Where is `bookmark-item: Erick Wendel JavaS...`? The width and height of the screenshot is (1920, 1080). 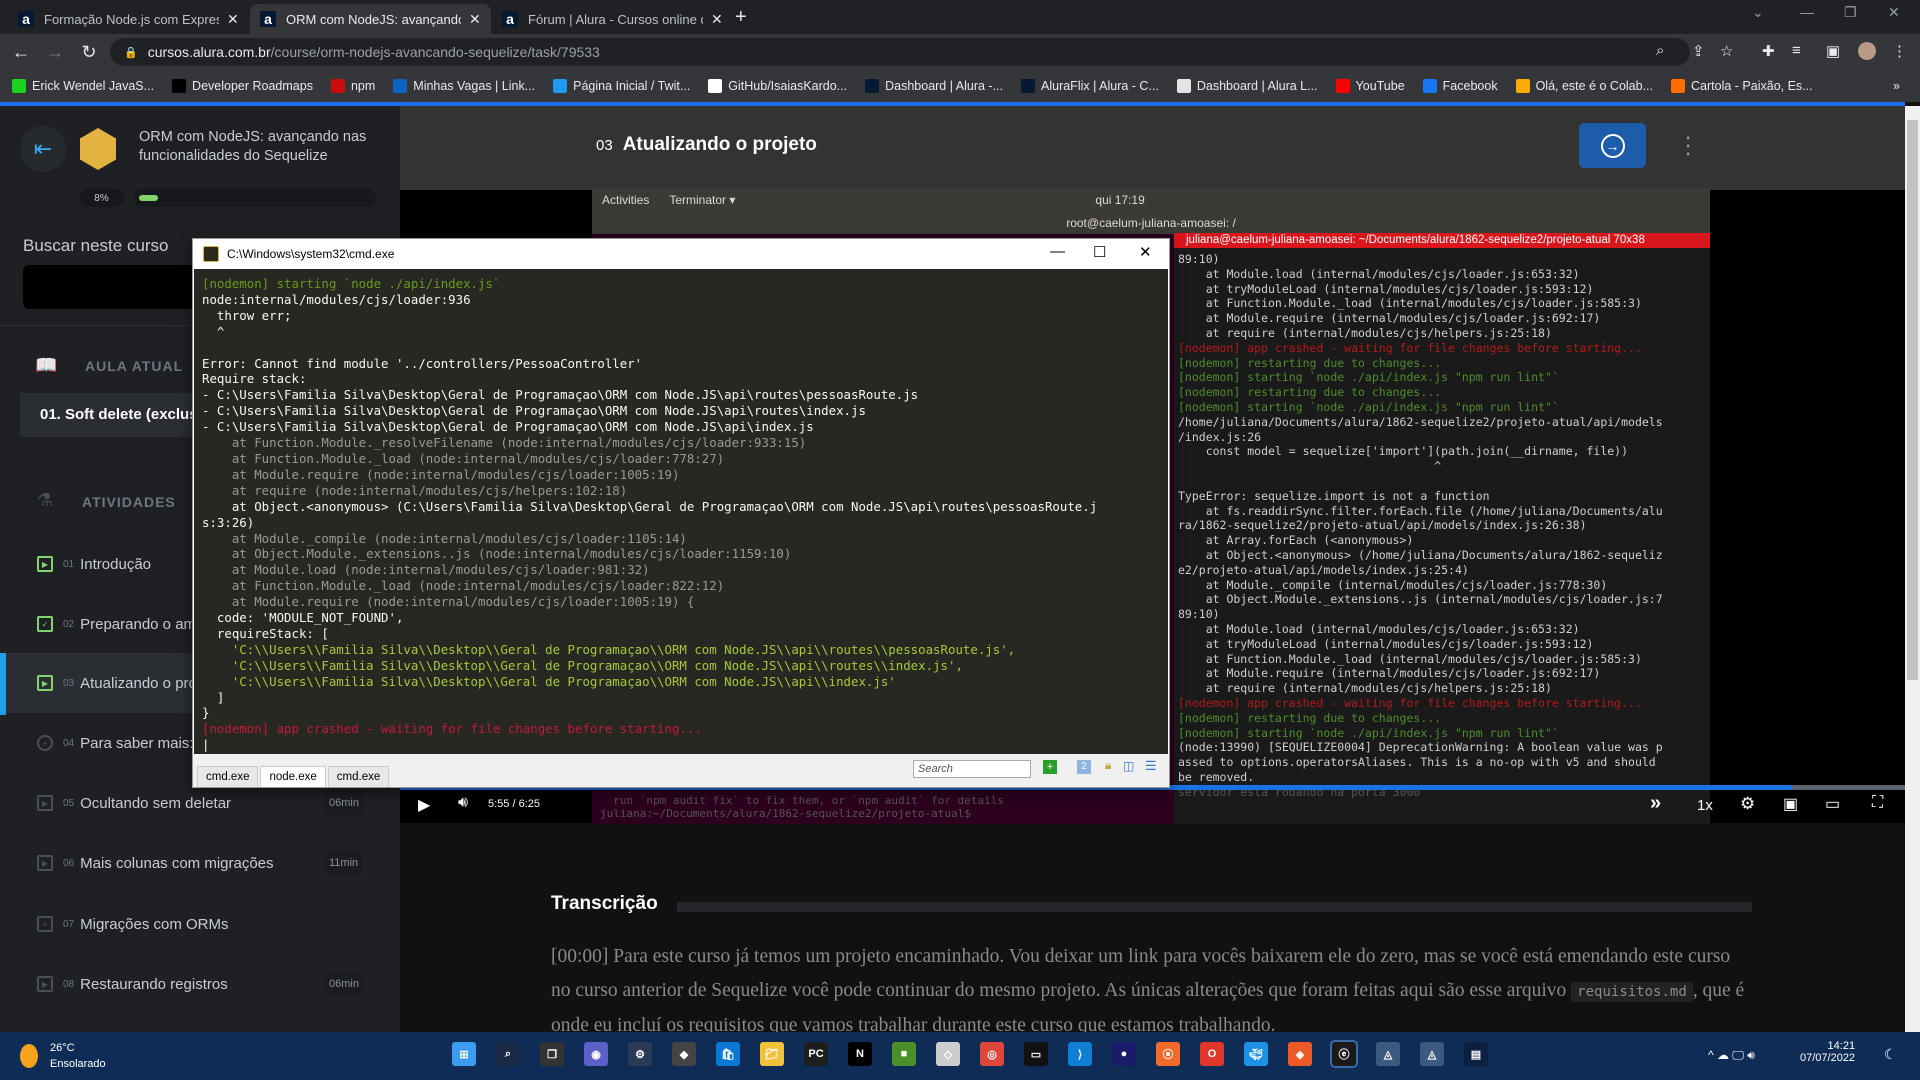 bookmark-item: Erick Wendel JavaS... is located at coordinates (83, 86).